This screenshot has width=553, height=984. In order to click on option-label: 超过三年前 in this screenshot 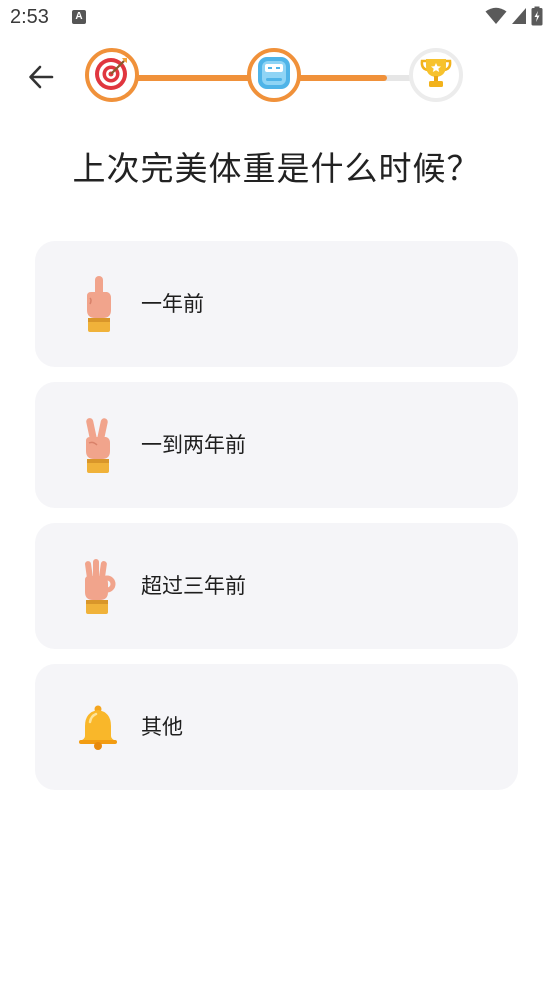, I will do `click(193, 586)`.